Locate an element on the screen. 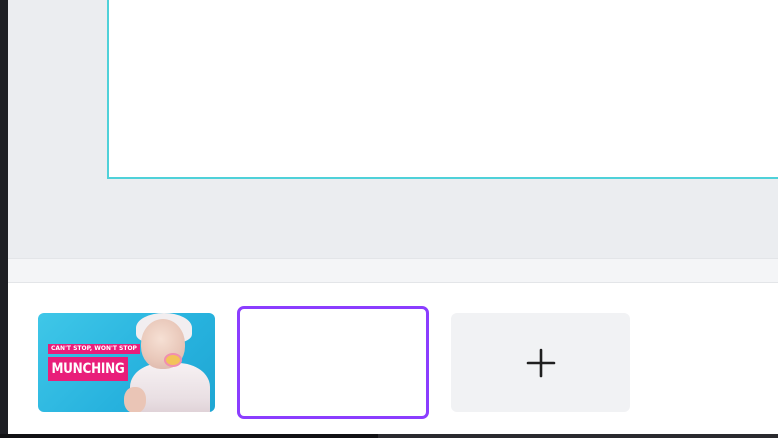  page-thumbnail-2-selected is located at coordinates (333, 362).